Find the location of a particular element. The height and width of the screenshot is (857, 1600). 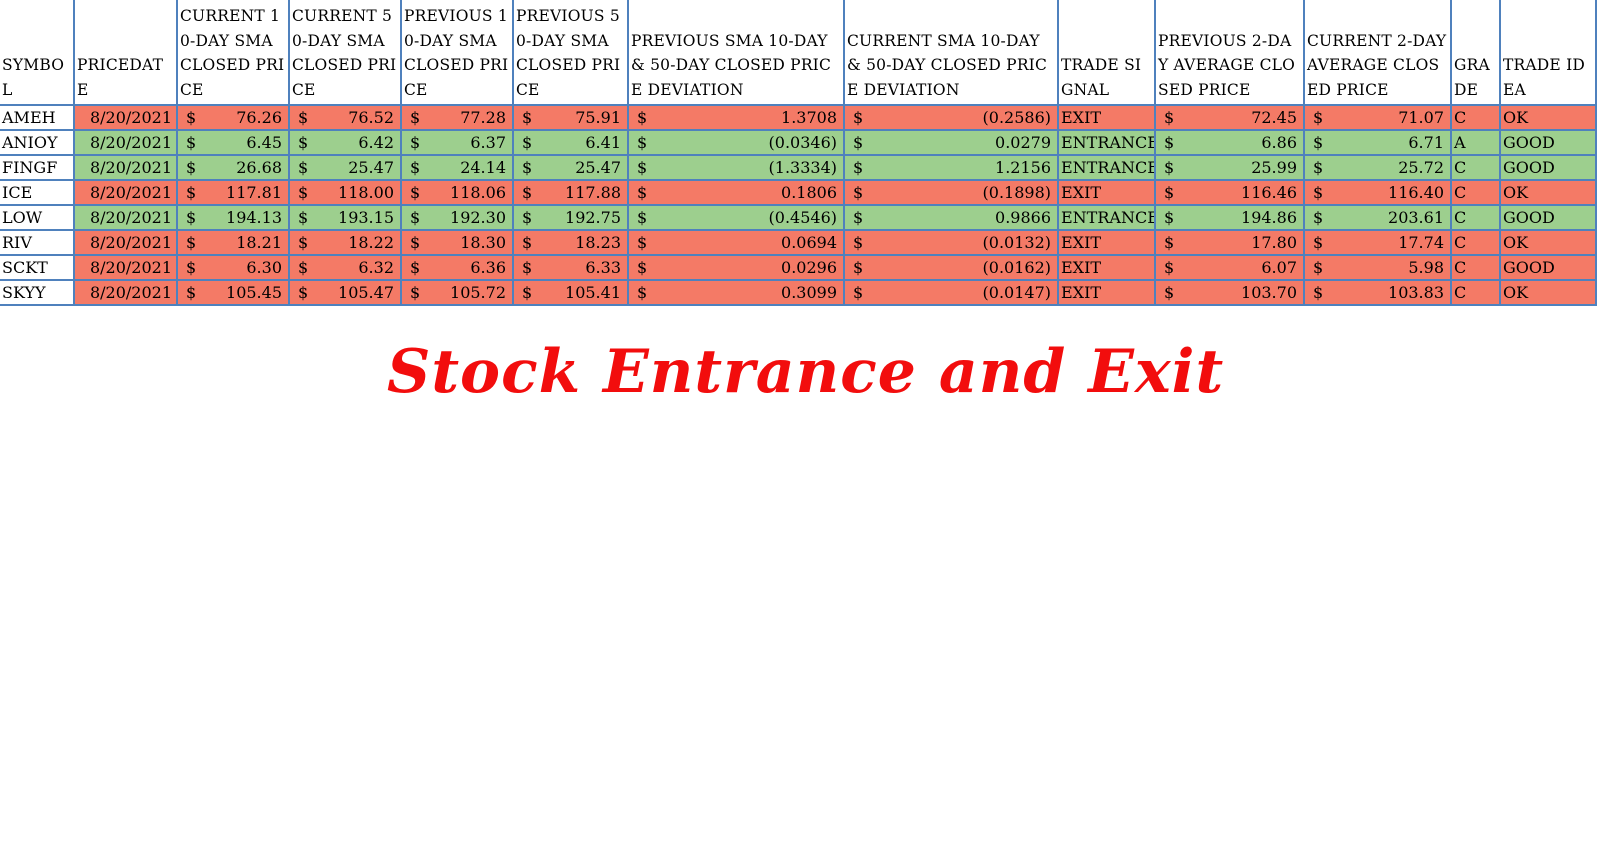

cell-curdev: $ (0.1898) is located at coordinates (951, 192).